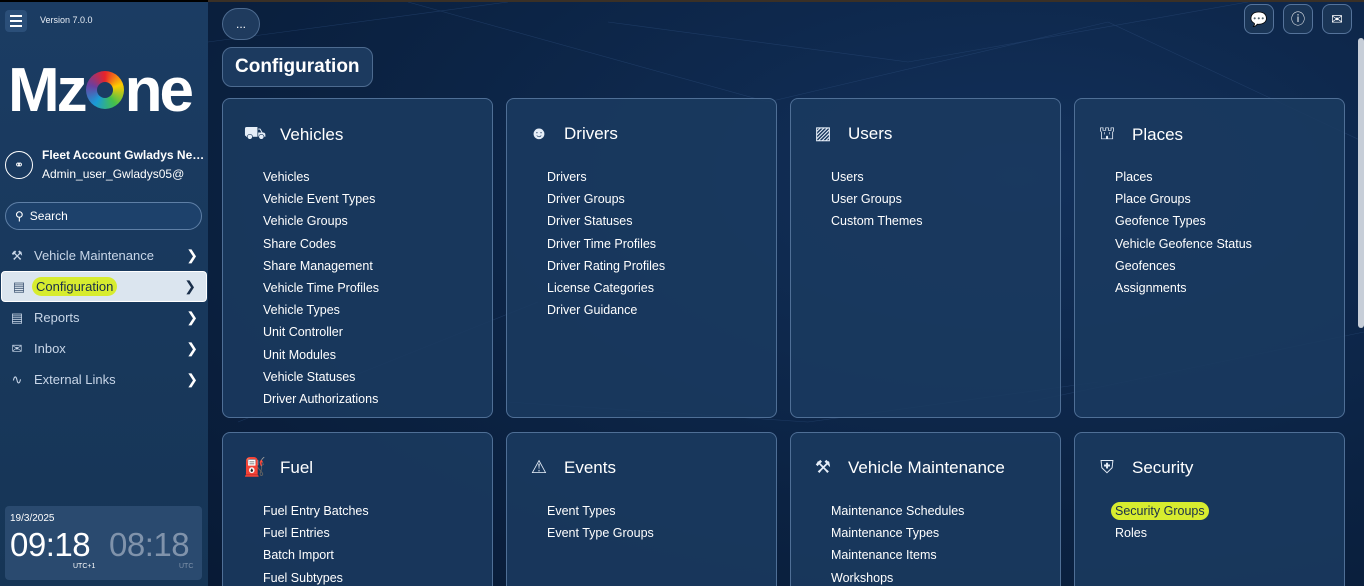  What do you see at coordinates (590, 467) in the screenshot?
I see `card-title: Events` at bounding box center [590, 467].